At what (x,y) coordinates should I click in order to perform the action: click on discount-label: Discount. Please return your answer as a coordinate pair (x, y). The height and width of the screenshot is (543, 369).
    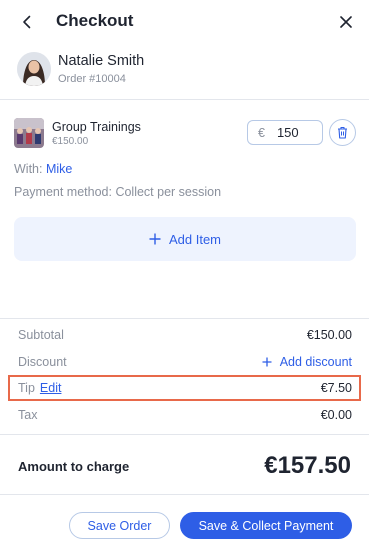
    Looking at the image, I should click on (42, 362).